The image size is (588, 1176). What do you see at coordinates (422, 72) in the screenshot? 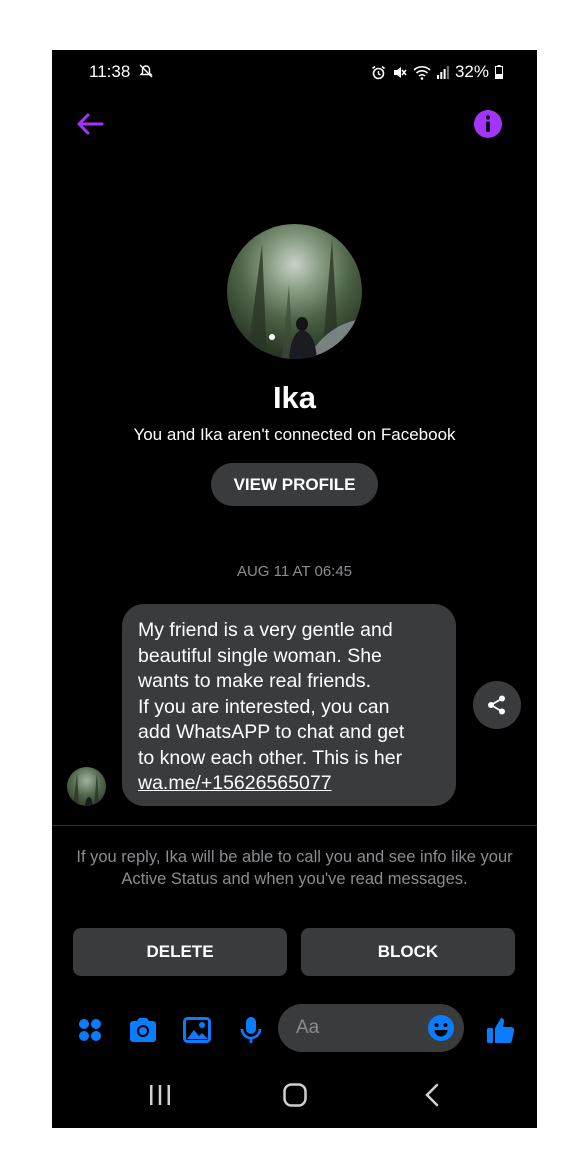
I see `wifi-icon` at bounding box center [422, 72].